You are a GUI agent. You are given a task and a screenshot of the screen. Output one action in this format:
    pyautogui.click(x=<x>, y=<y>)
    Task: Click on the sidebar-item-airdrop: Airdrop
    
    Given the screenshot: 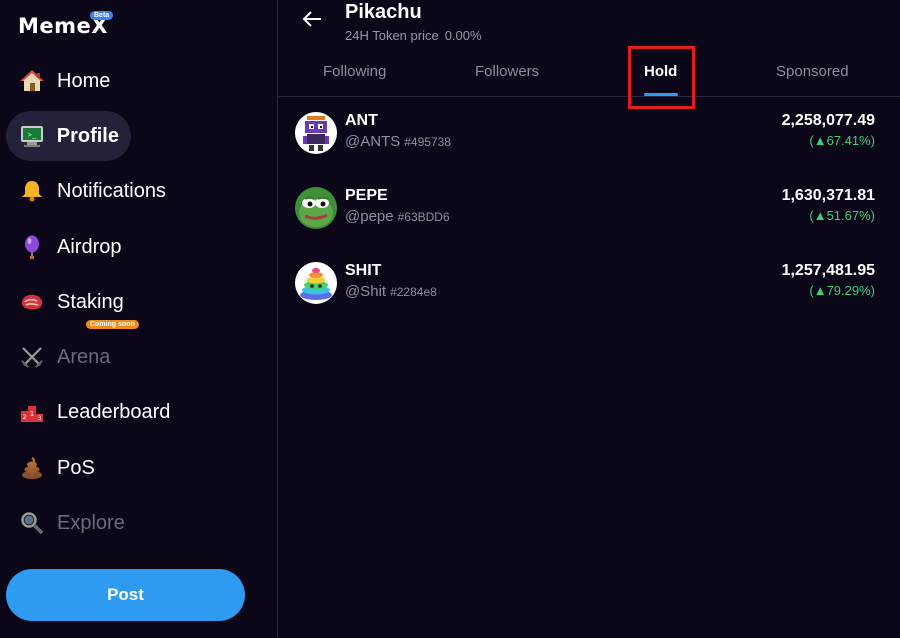 What is the action you would take?
    pyautogui.click(x=69, y=247)
    